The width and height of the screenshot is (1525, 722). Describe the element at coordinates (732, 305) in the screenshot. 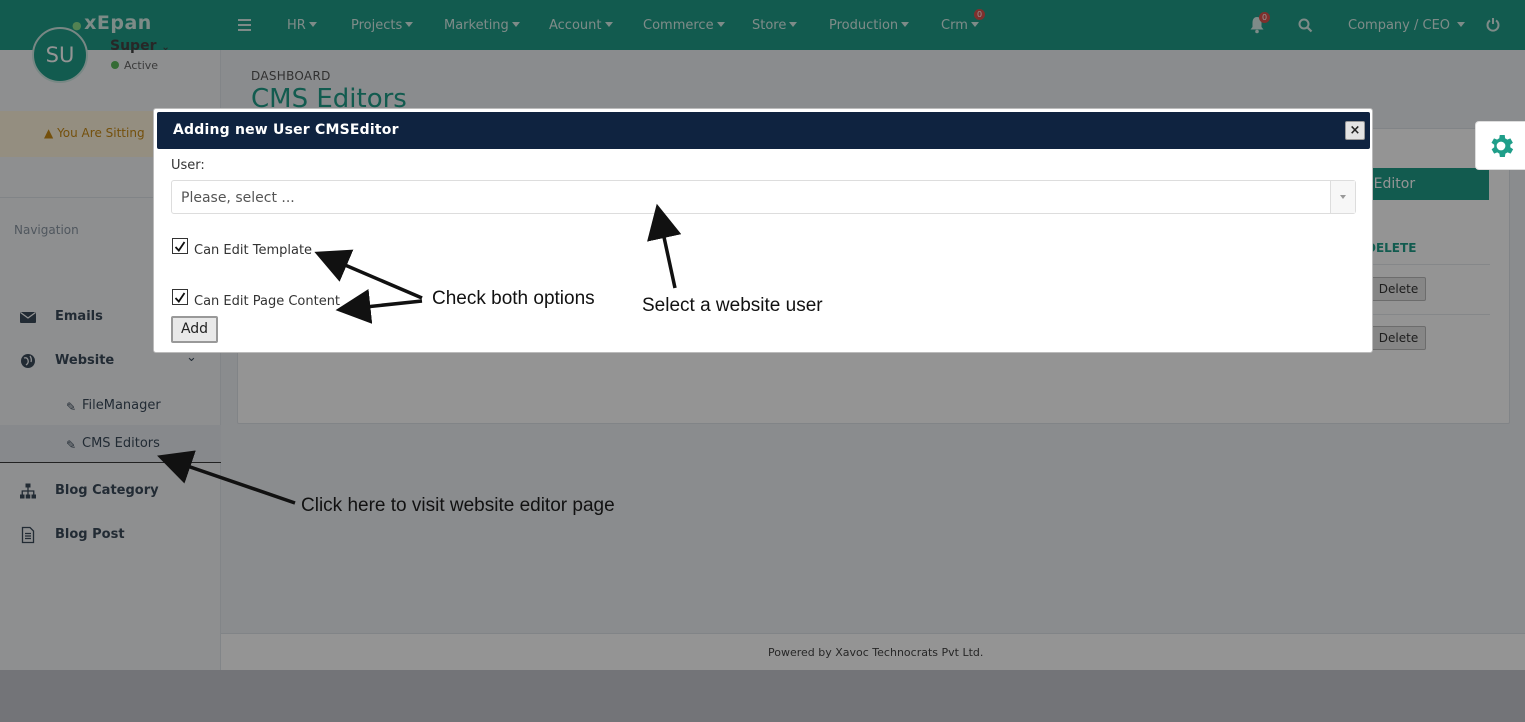

I see `annotation-select-user: Select a website user` at that location.